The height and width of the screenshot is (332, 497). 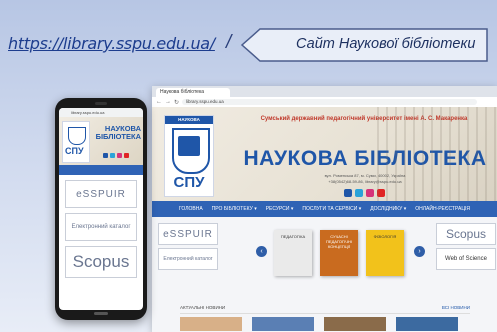 I want to click on social-links, so click(x=364, y=193).